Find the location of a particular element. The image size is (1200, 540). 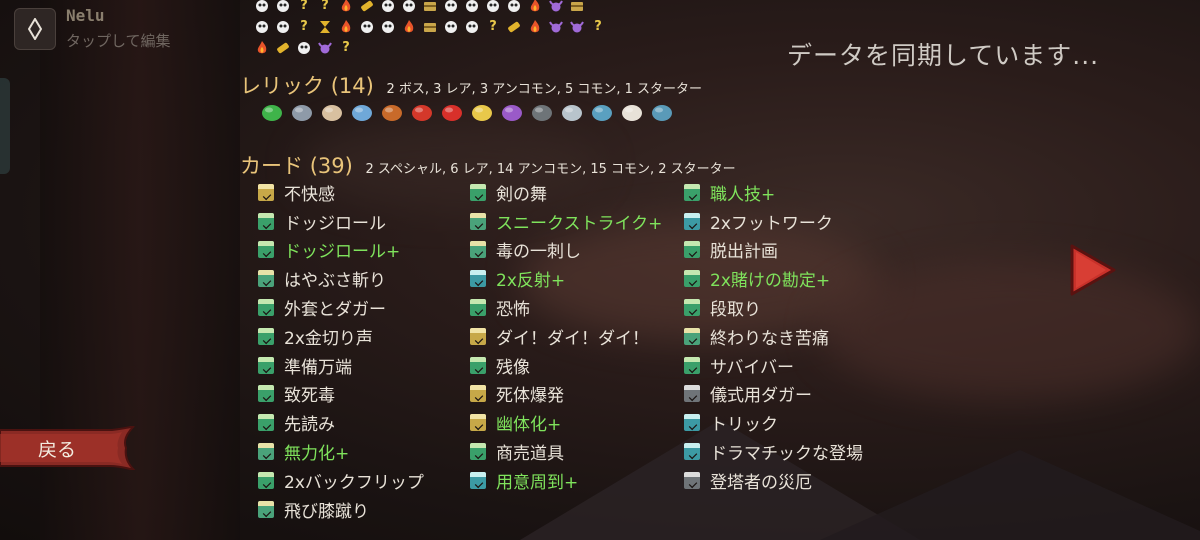

card-list-item: 致死毒 is located at coordinates (341, 394).